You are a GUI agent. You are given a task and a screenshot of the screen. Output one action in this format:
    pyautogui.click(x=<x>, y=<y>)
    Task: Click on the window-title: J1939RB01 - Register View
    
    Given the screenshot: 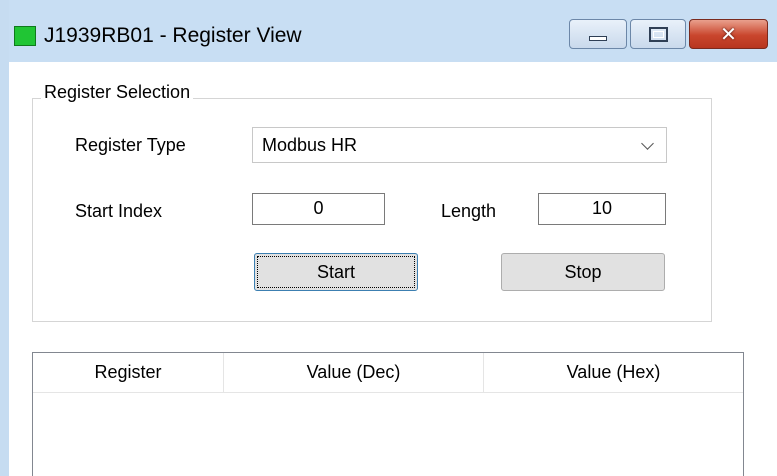 What is the action you would take?
    pyautogui.click(x=173, y=35)
    